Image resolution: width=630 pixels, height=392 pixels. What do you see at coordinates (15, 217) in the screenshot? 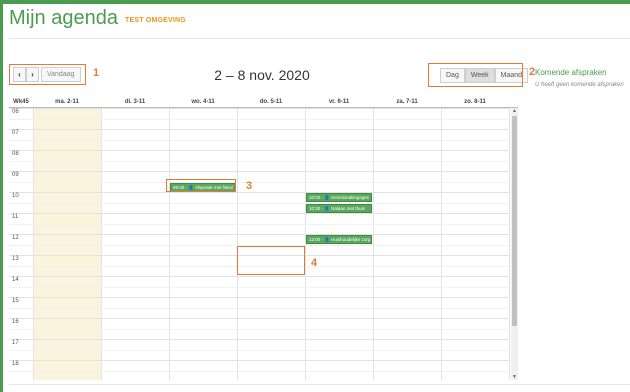
I see `hour-label: 11` at bounding box center [15, 217].